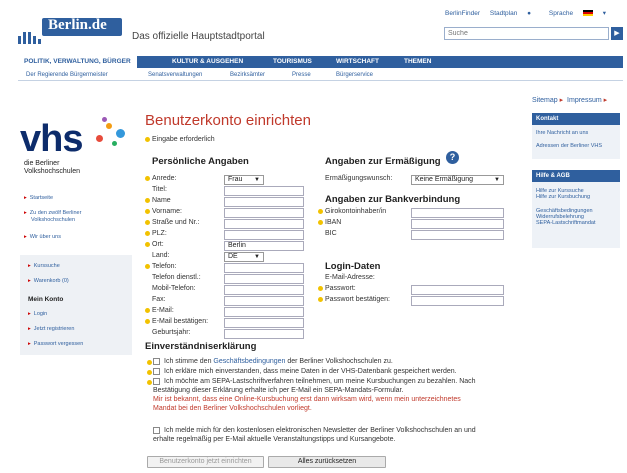 The image size is (627, 473). Describe the element at coordinates (264, 279) in the screenshot. I see `telefon-dienst-input` at that location.